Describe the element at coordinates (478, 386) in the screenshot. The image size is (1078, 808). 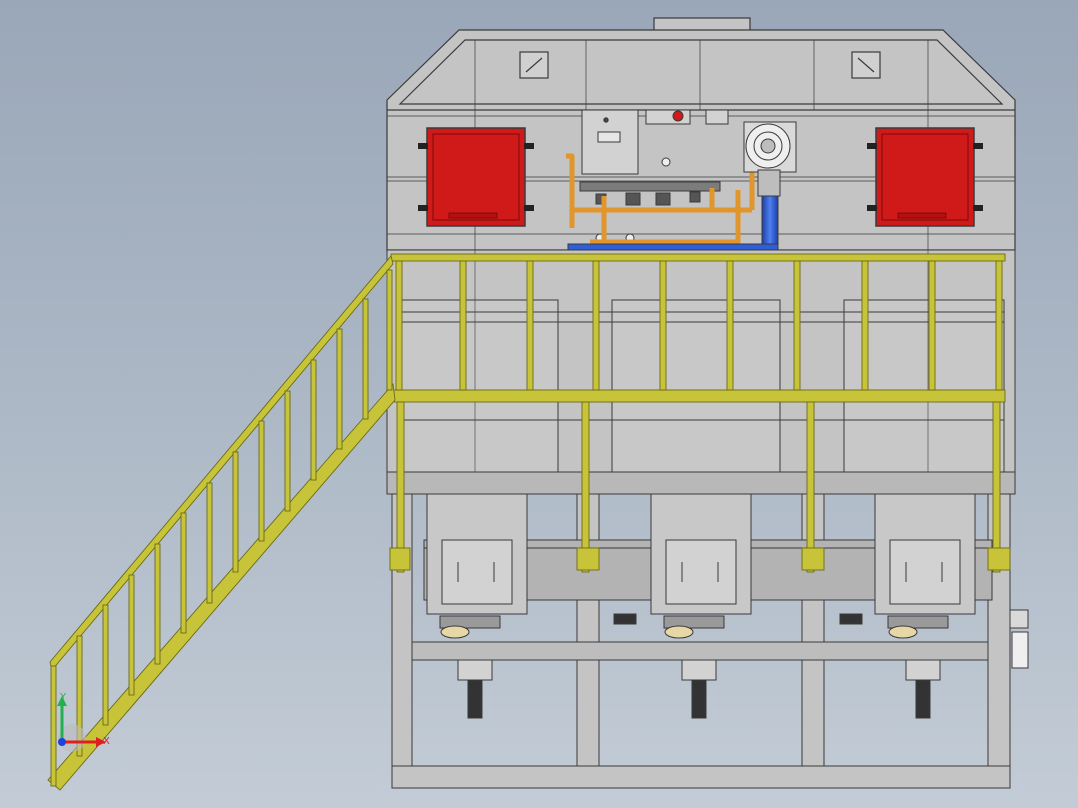
I see `filter-bank-left` at that location.